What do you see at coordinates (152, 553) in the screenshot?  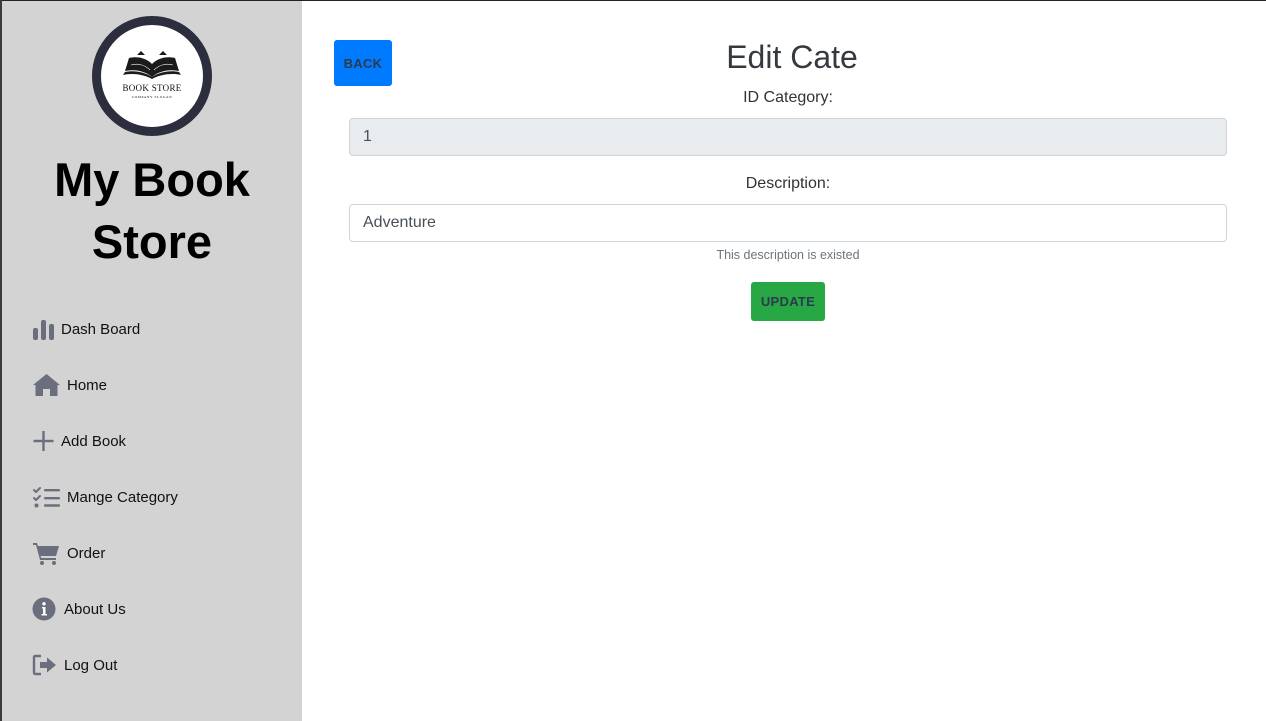 I see `sidebar-item-order: Order` at bounding box center [152, 553].